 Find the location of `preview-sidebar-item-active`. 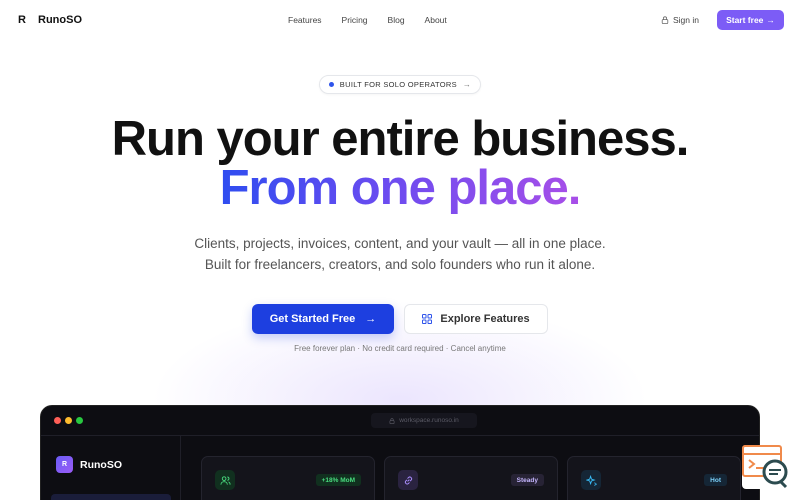

preview-sidebar-item-active is located at coordinates (111, 497).